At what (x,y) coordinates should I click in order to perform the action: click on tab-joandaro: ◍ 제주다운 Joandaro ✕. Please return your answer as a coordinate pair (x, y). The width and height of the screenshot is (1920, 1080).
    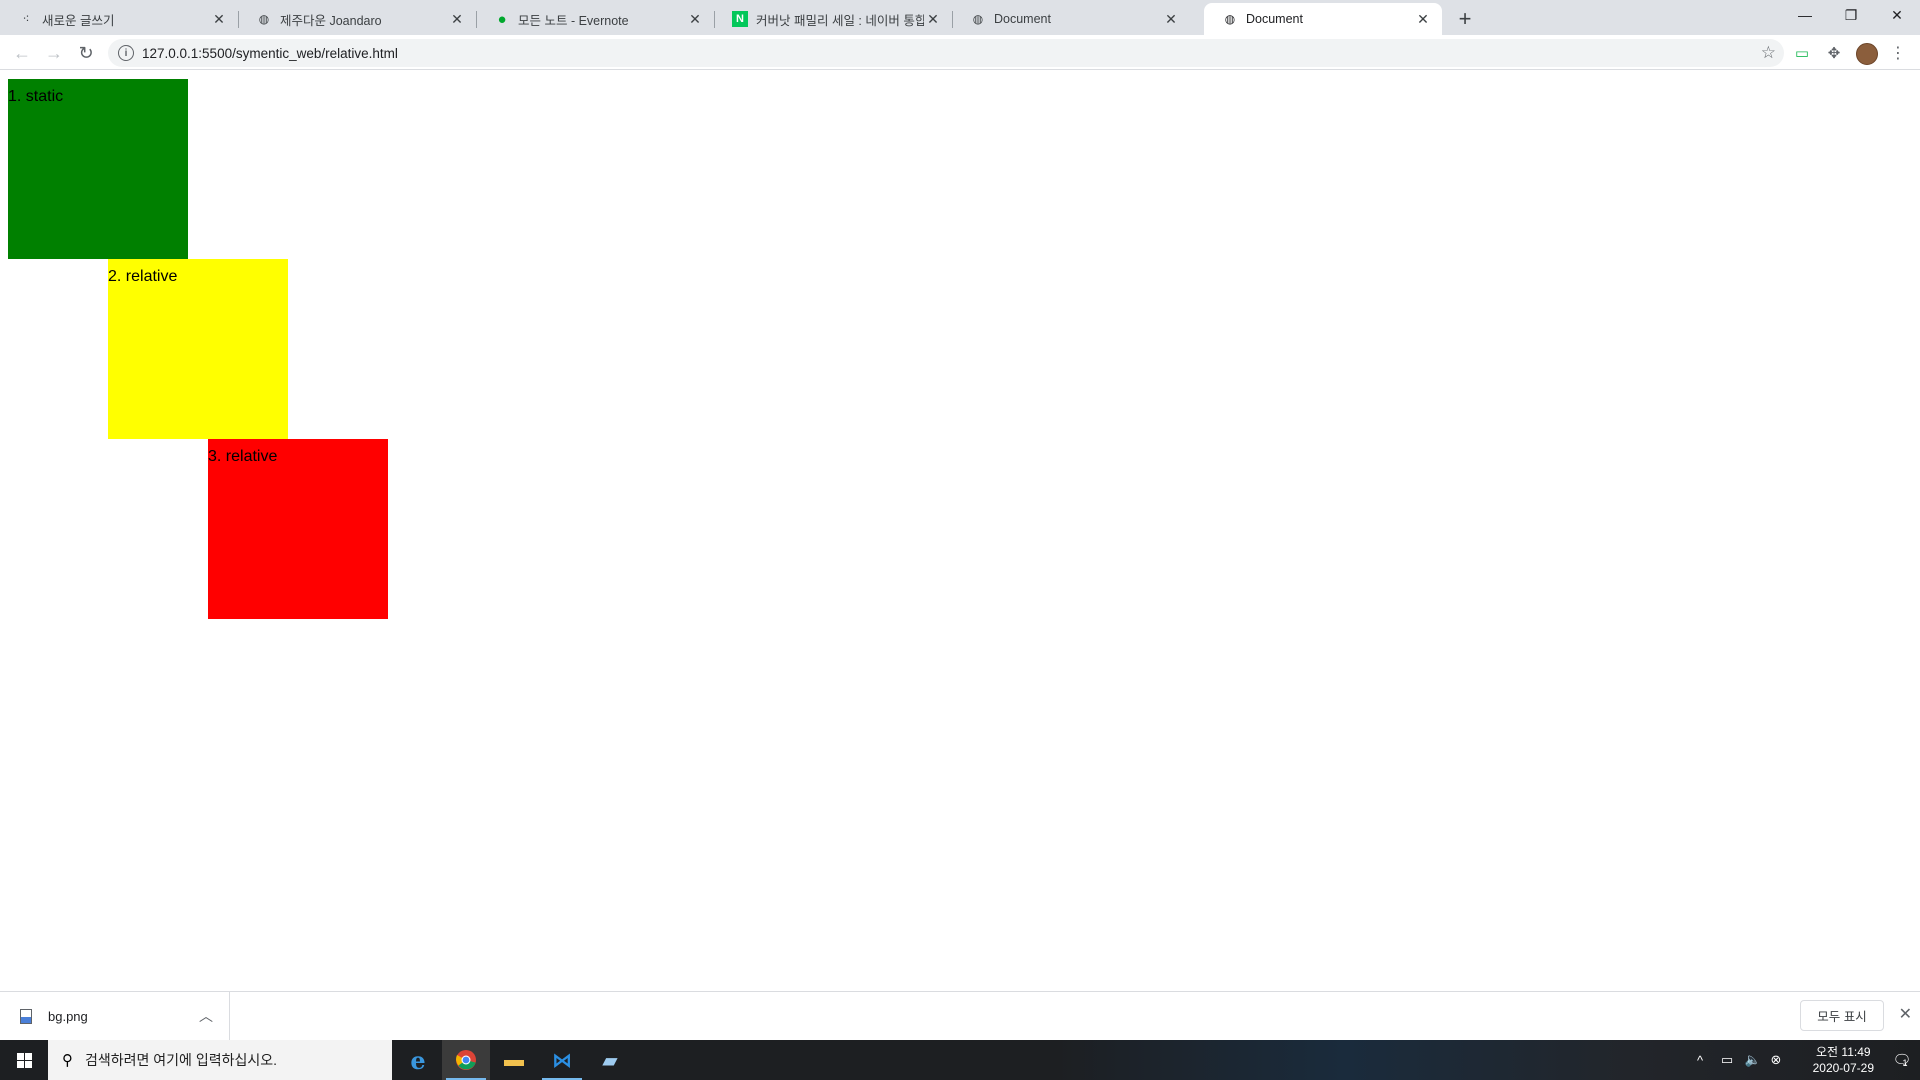
    Looking at the image, I should click on (357, 19).